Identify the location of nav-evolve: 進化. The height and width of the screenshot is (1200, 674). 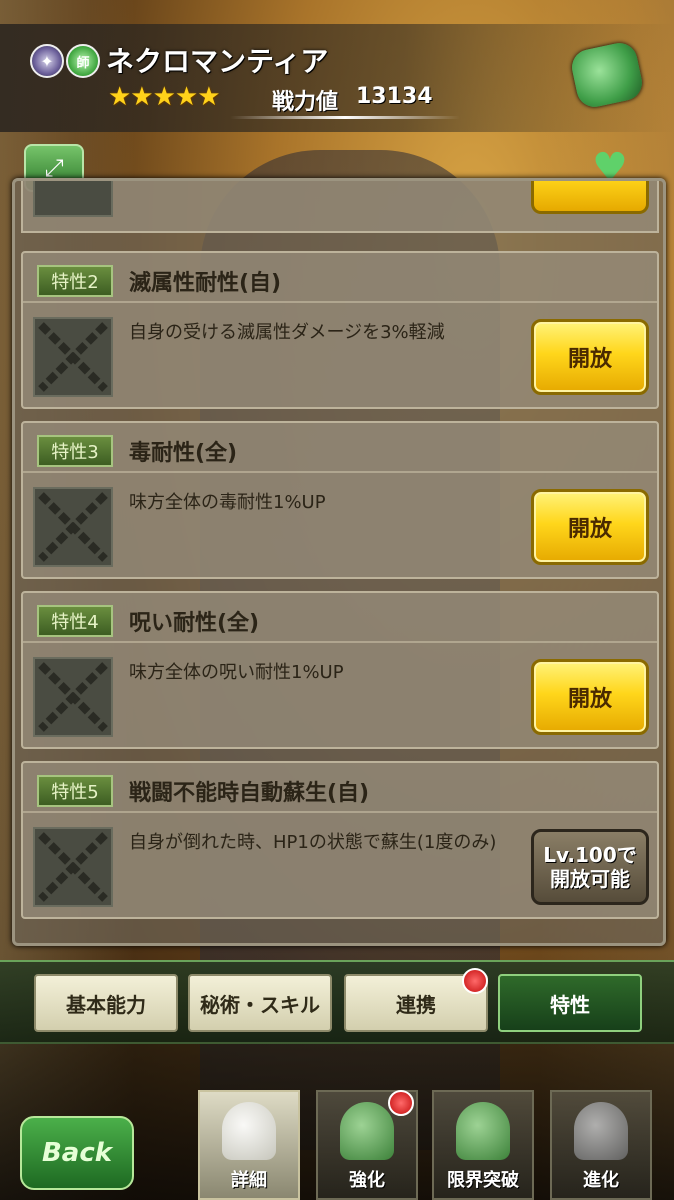
(601, 1145).